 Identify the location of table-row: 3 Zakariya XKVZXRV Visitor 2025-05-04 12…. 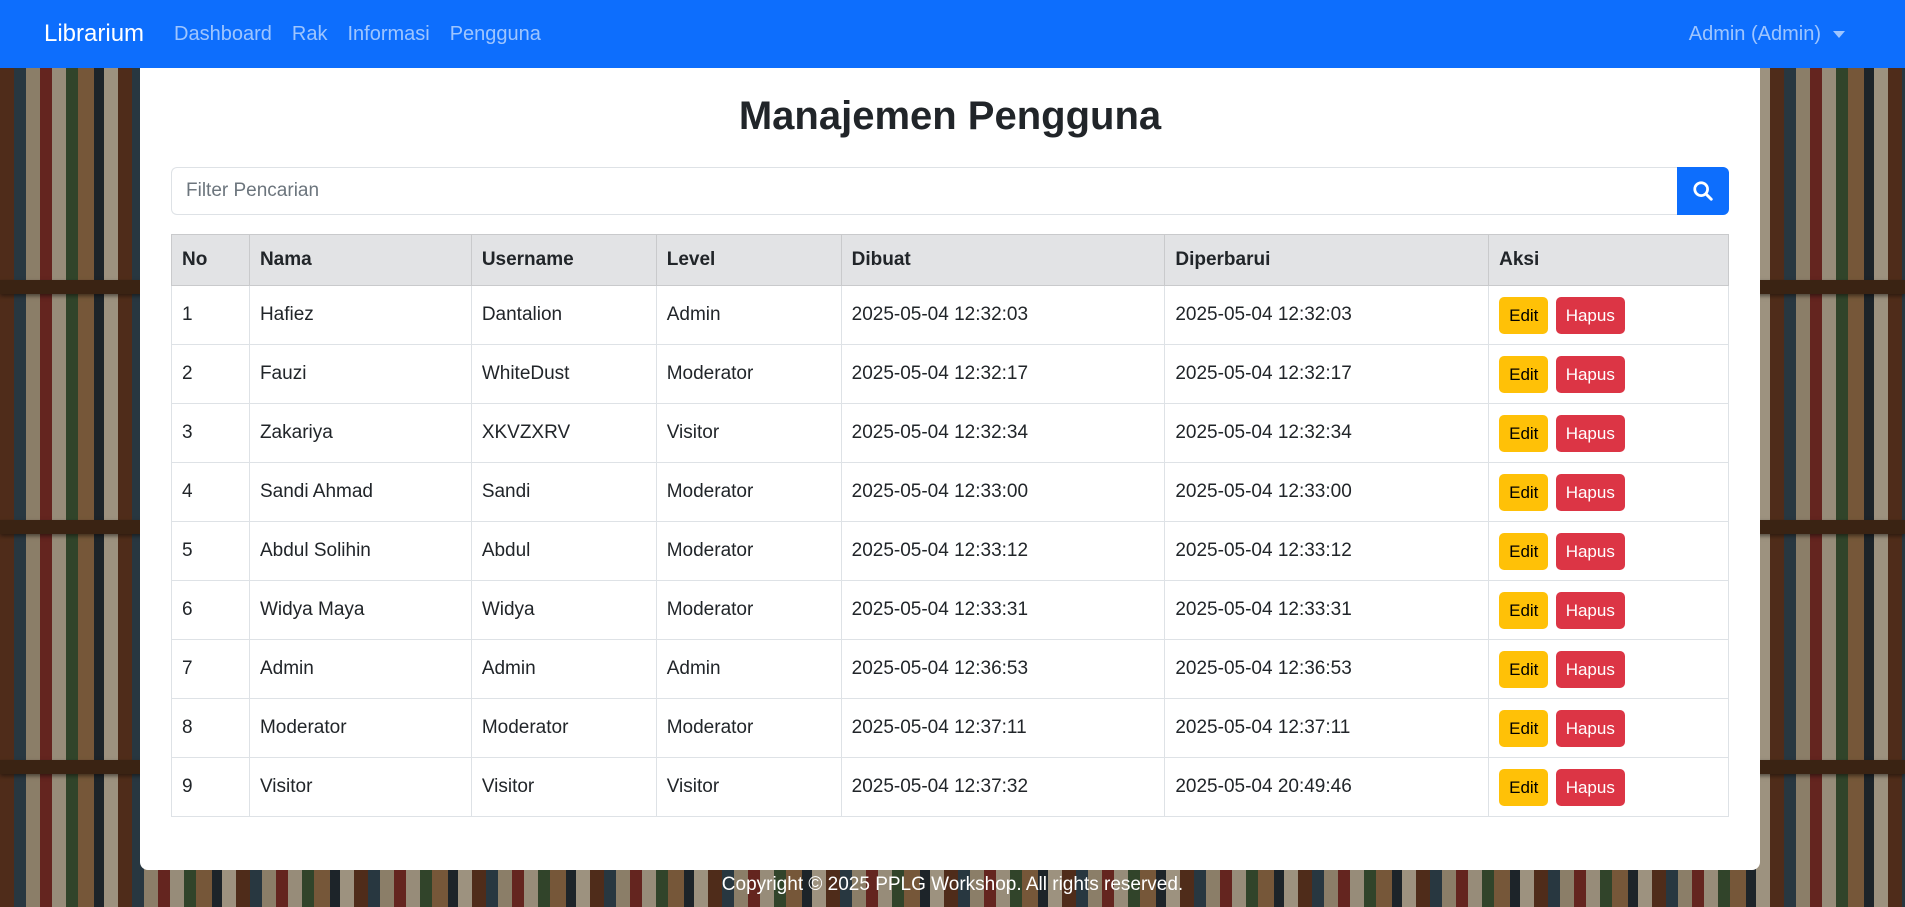
(950, 433).